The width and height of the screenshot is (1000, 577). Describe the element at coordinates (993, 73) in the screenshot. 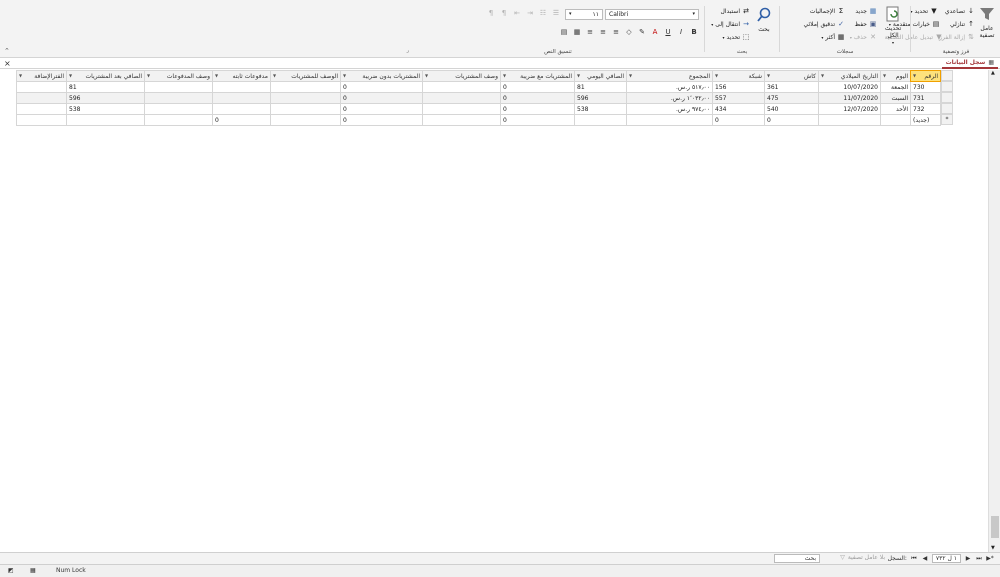

I see `scroll-up-icon: ▲` at that location.